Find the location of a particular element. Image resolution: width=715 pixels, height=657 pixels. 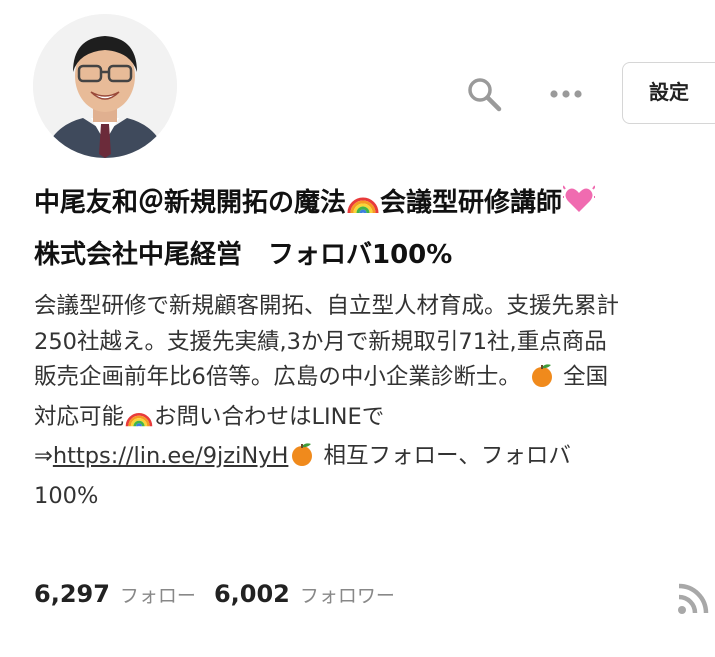

profile-name-line1: 中尾友和＠新規開拓の魔法 会議型研修講師 is located at coordinates (374, 205).